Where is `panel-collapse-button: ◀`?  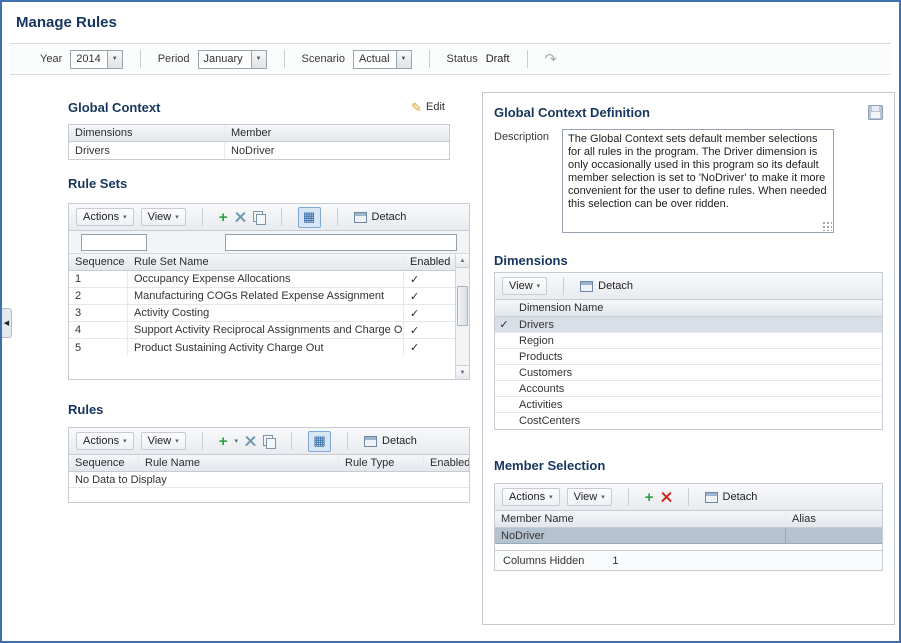 panel-collapse-button: ◀ is located at coordinates (7, 323).